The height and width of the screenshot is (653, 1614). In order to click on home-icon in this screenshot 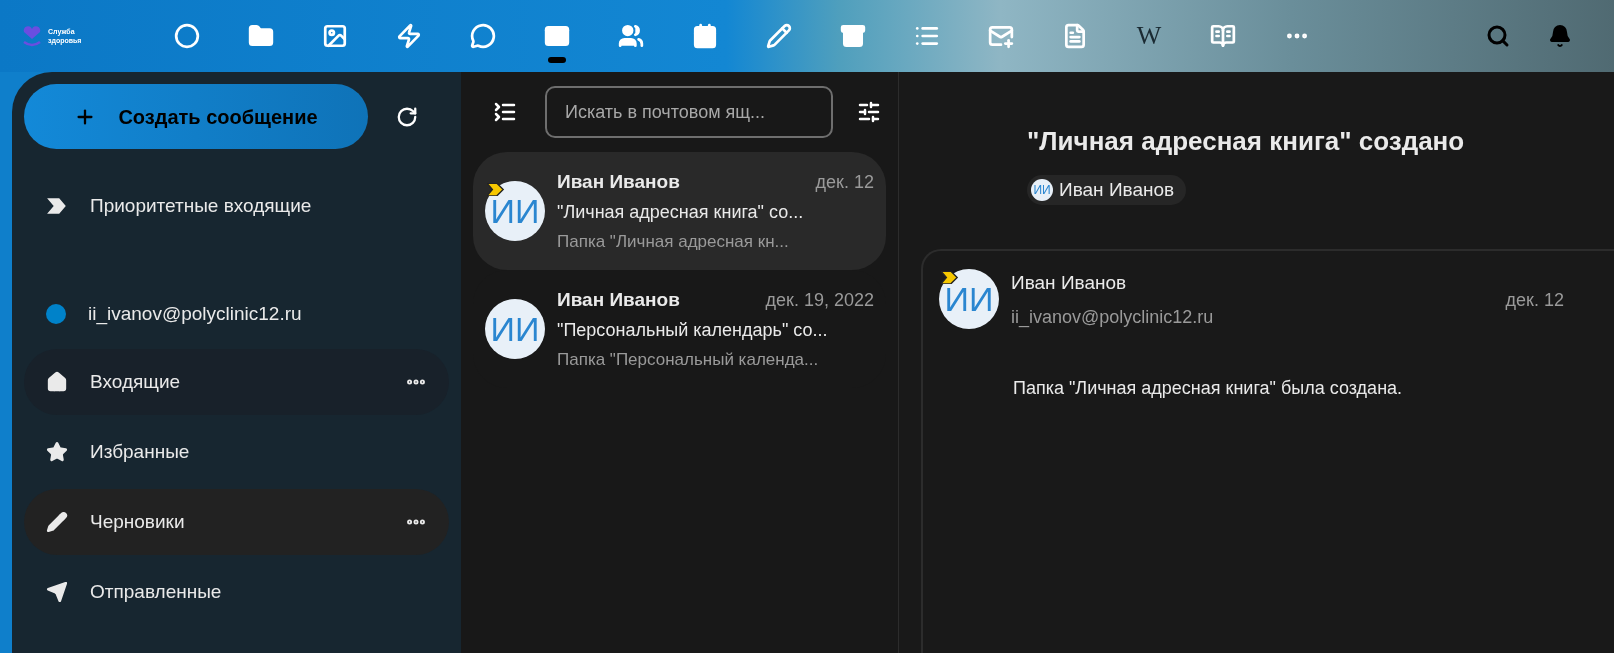, I will do `click(57, 382)`.